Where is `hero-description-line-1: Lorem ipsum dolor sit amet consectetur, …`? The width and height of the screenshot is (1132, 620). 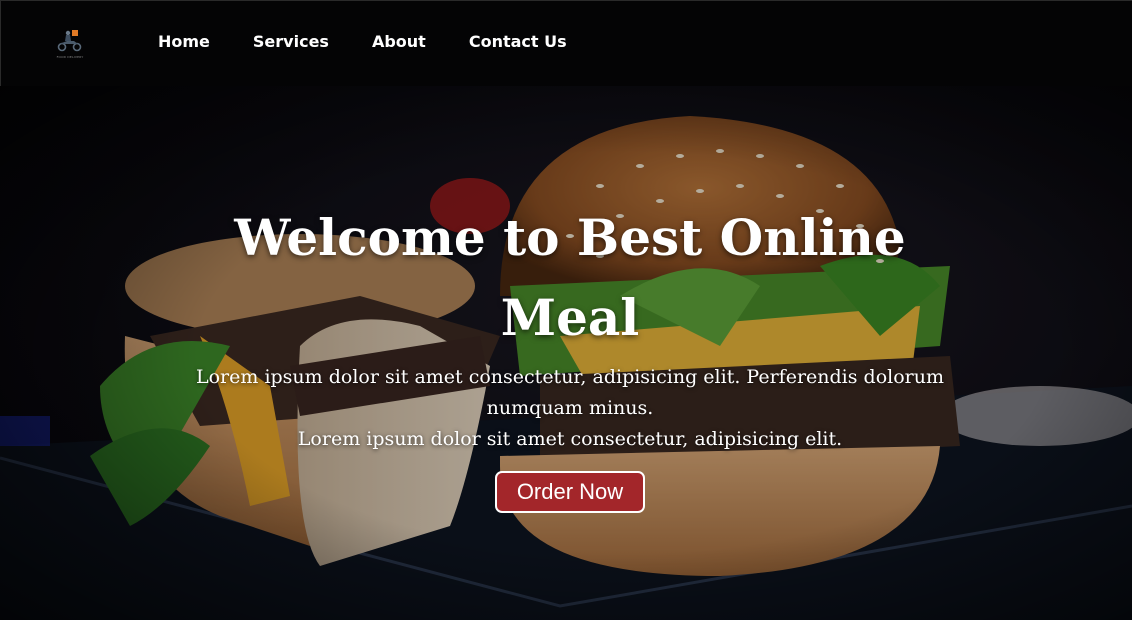
hero-description-line-1: Lorem ipsum dolor sit amet consectetur, … is located at coordinates (570, 392).